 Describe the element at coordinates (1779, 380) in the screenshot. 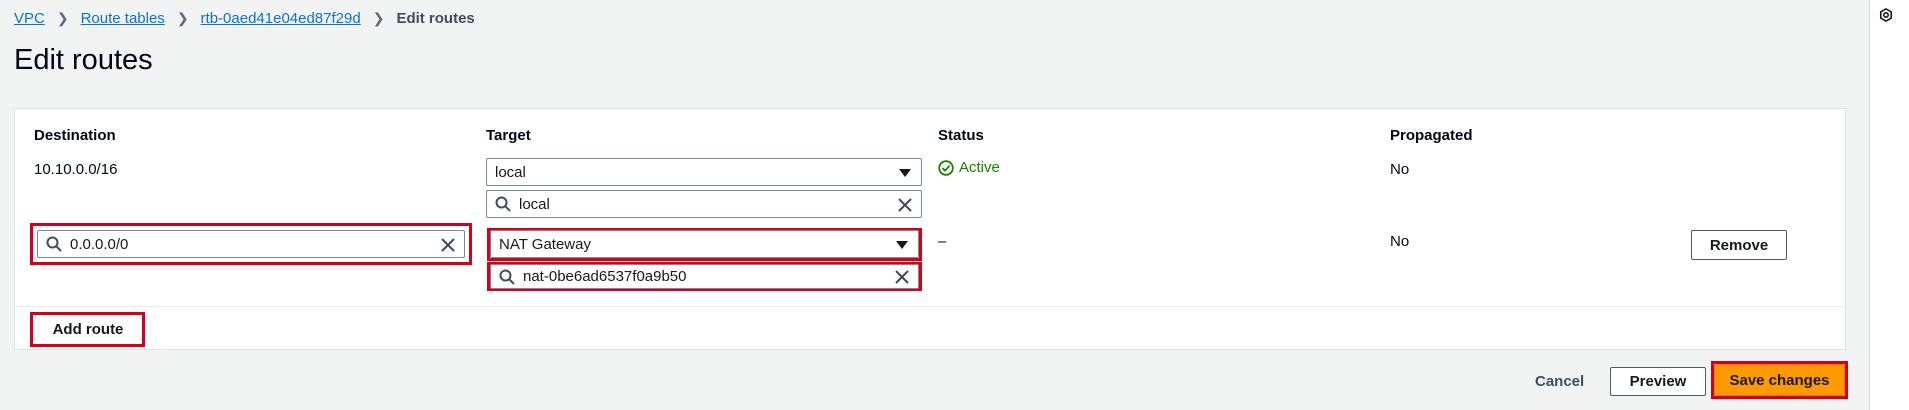

I see `save-changes-button: Save changes` at that location.